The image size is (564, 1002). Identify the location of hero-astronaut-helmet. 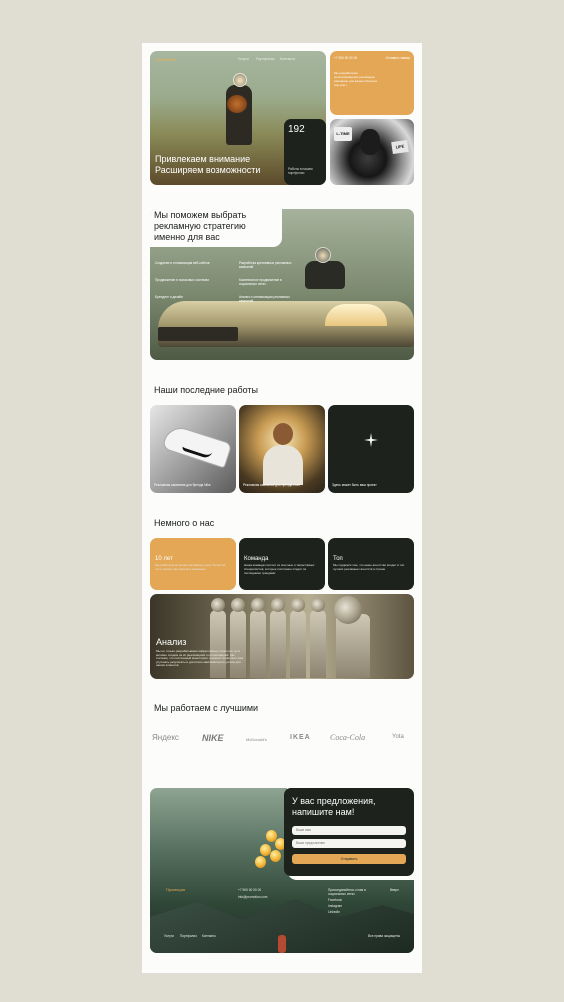
(240, 80).